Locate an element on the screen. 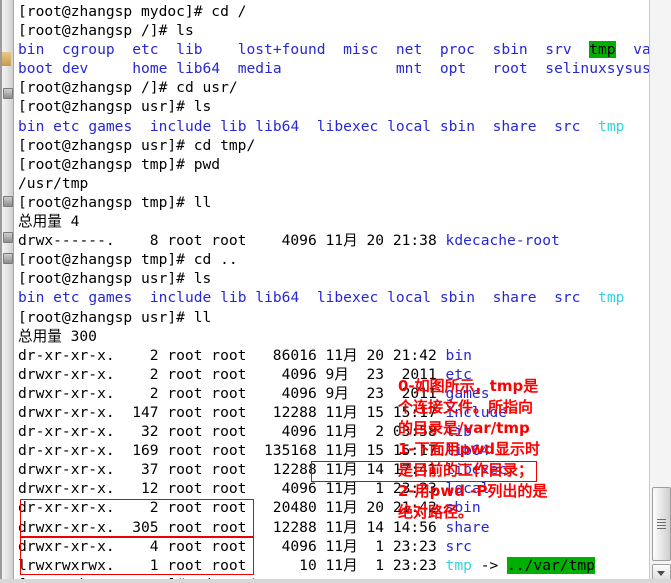  terminal-command-line: [root@zhangsp /]# ls is located at coordinates (344, 30).